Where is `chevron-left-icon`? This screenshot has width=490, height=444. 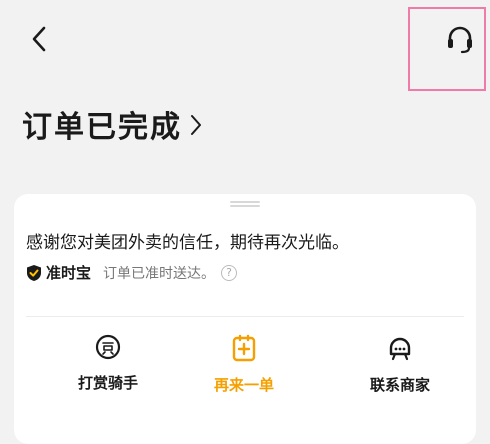 chevron-left-icon is located at coordinates (39, 39).